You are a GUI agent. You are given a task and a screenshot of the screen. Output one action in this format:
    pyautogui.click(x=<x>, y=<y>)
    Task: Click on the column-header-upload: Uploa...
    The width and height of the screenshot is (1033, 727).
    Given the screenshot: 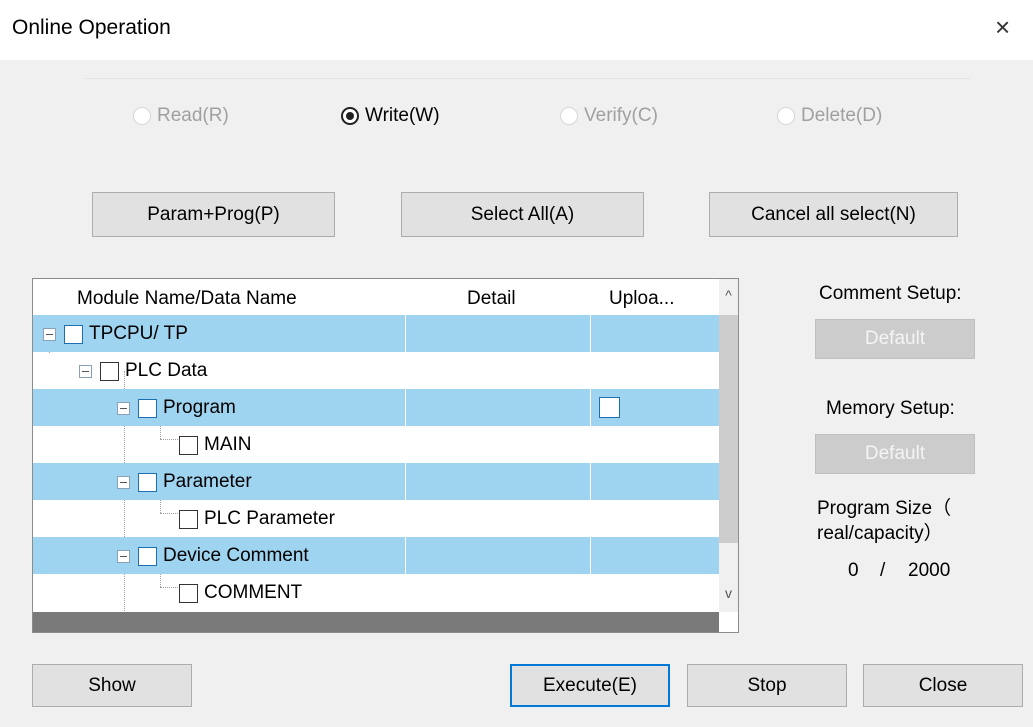 What is the action you would take?
    pyautogui.click(x=641, y=299)
    